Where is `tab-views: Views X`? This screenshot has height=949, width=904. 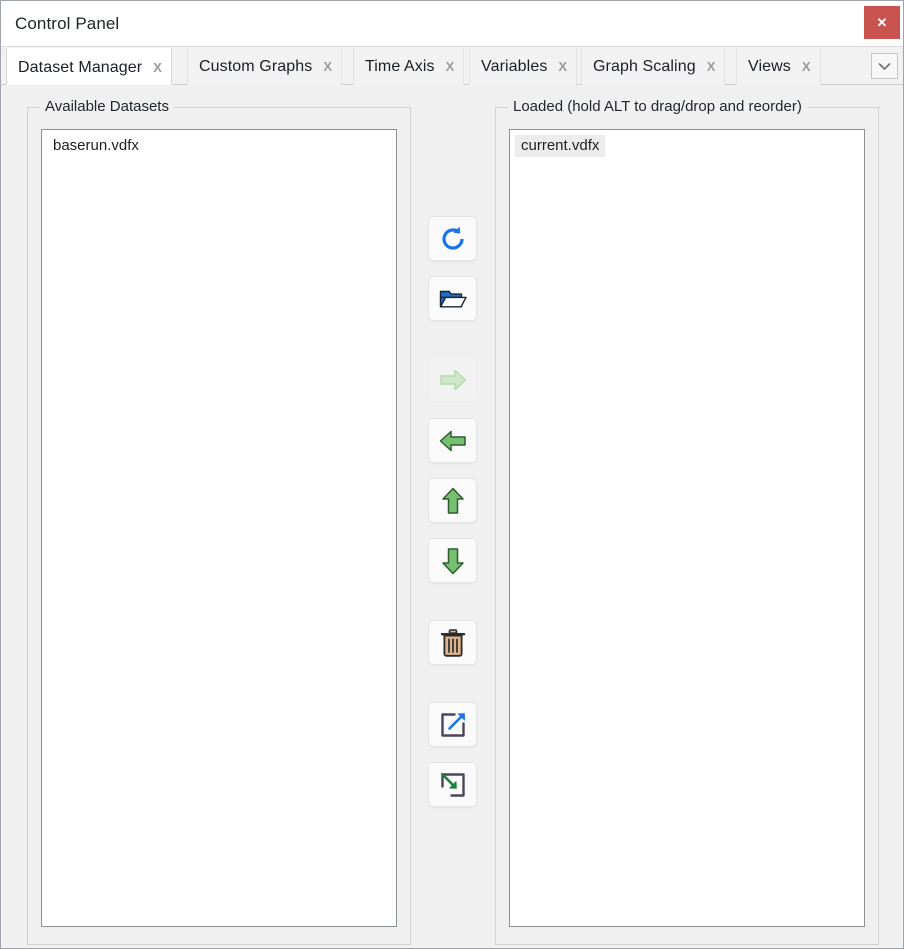
tab-views: Views X is located at coordinates (778, 66).